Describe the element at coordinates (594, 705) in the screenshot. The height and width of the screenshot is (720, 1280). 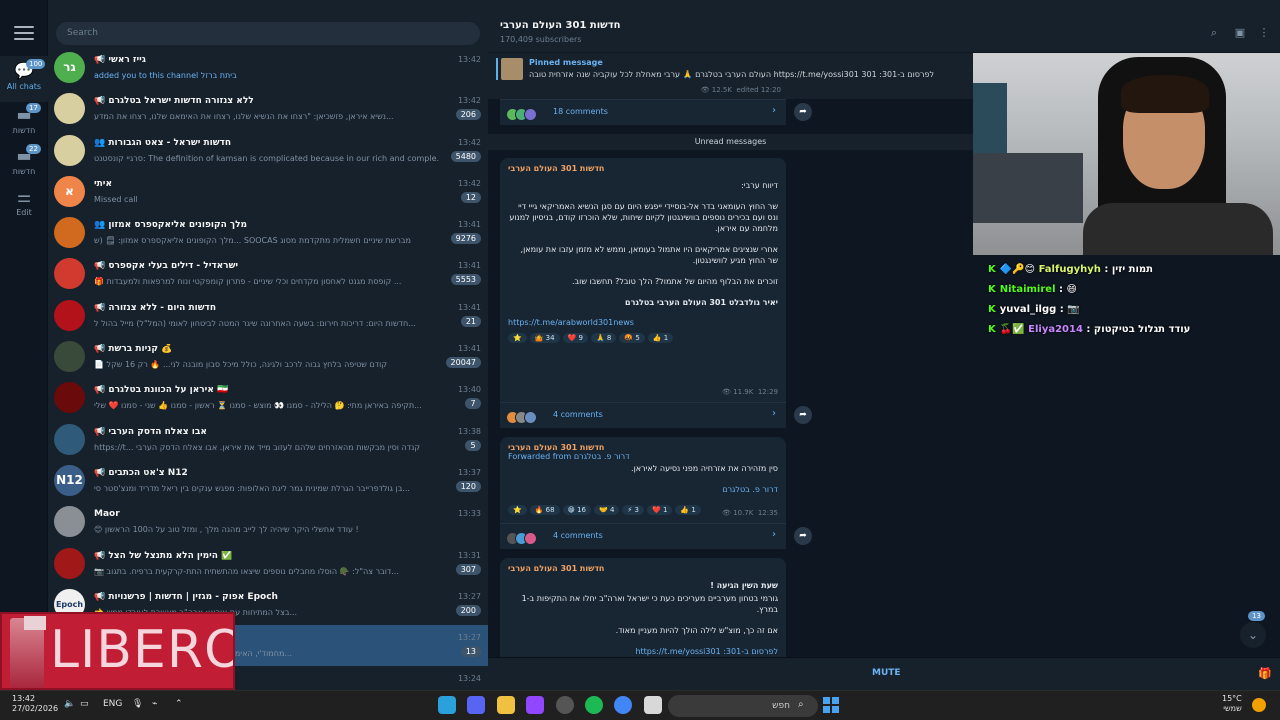
I see `spotify-taskbar-icon` at that location.